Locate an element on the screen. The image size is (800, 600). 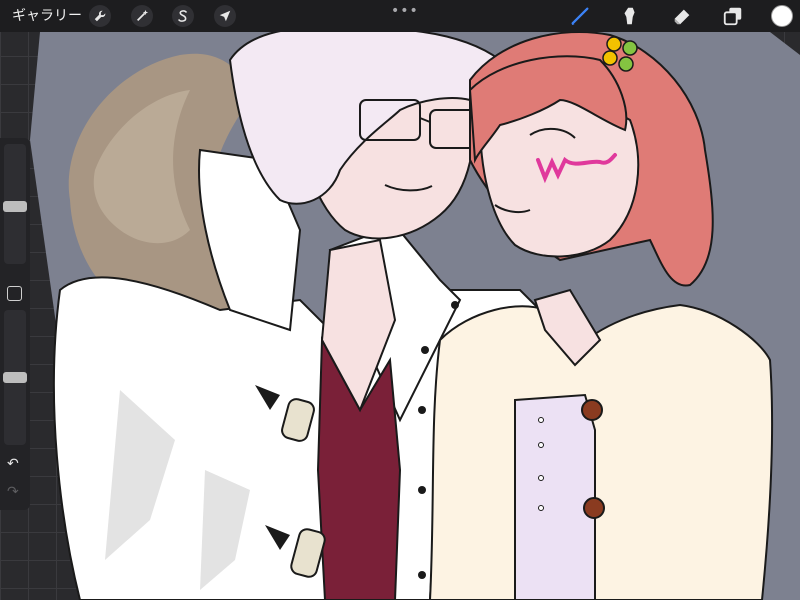
modify-button is located at coordinates (14, 293).